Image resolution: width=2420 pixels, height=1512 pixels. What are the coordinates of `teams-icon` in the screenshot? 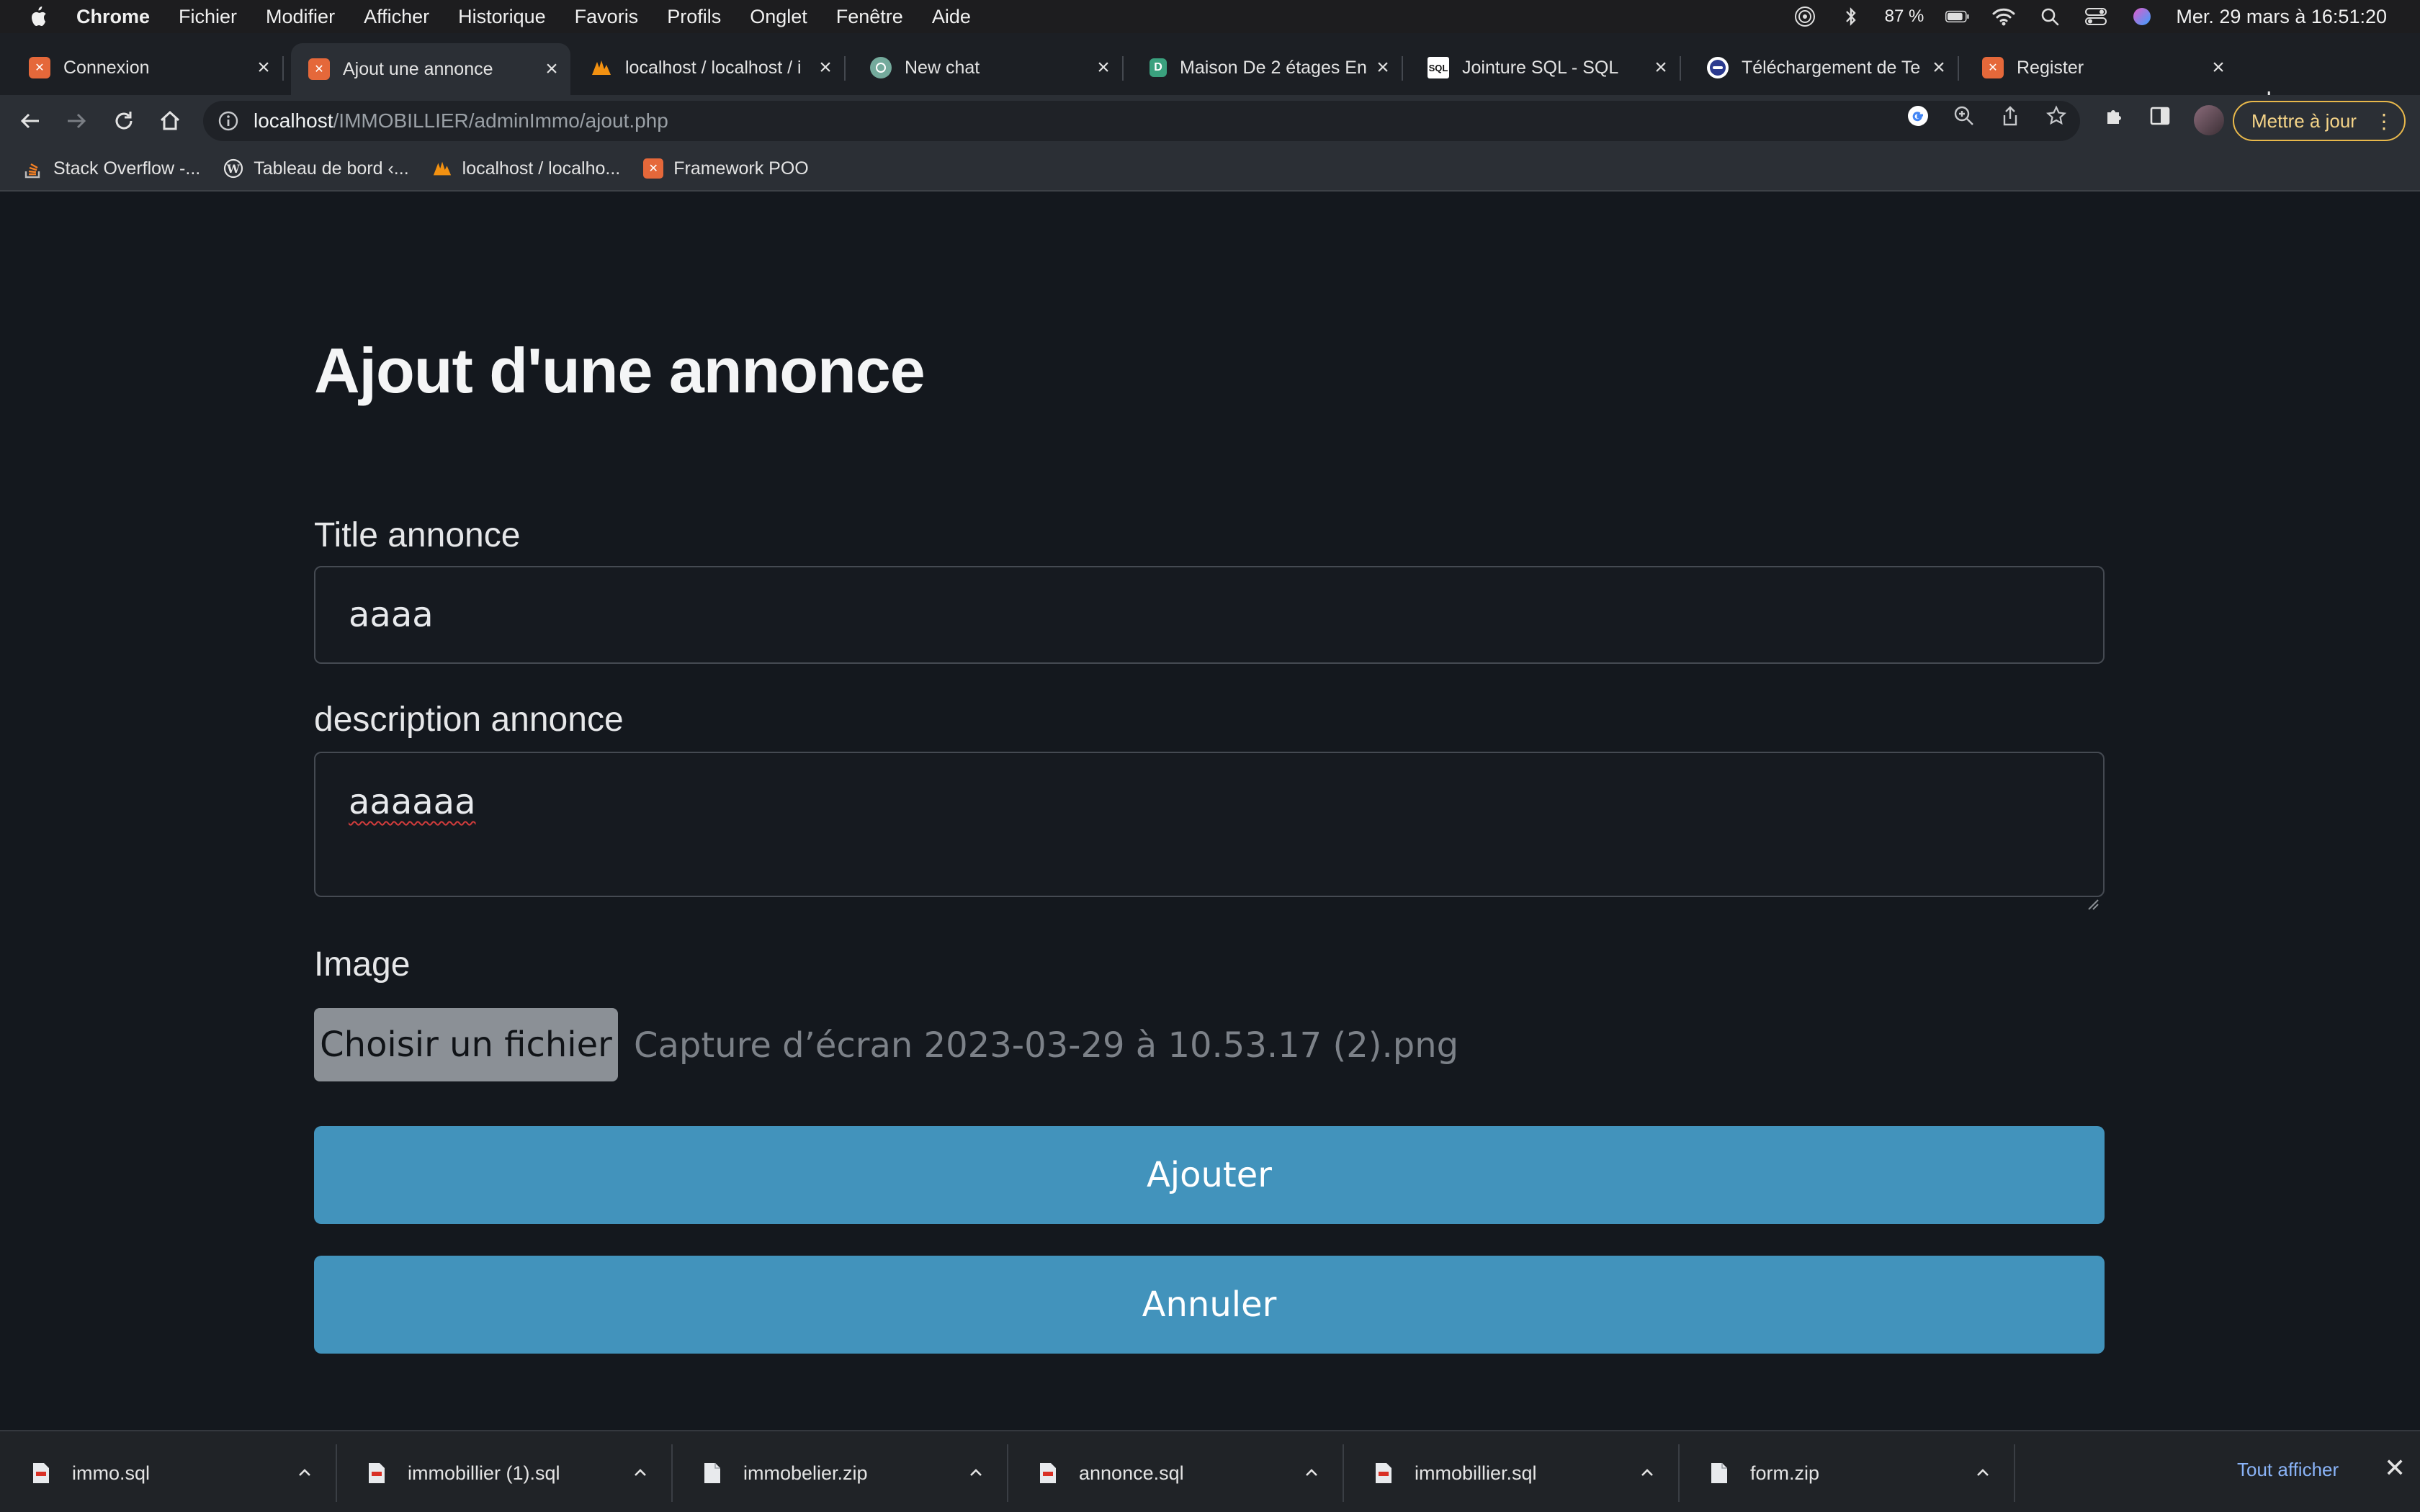 It's located at (1718, 67).